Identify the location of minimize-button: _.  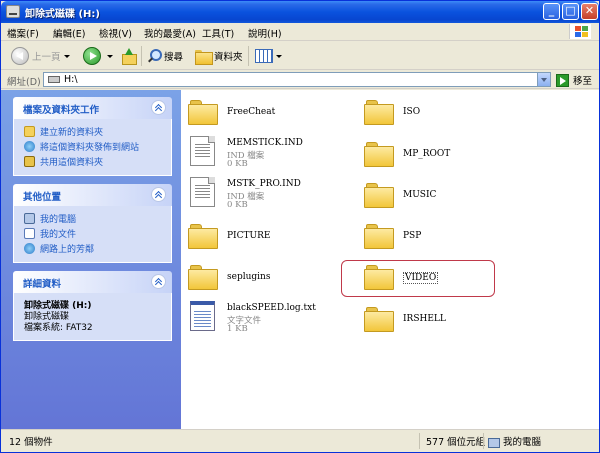
(551, 11).